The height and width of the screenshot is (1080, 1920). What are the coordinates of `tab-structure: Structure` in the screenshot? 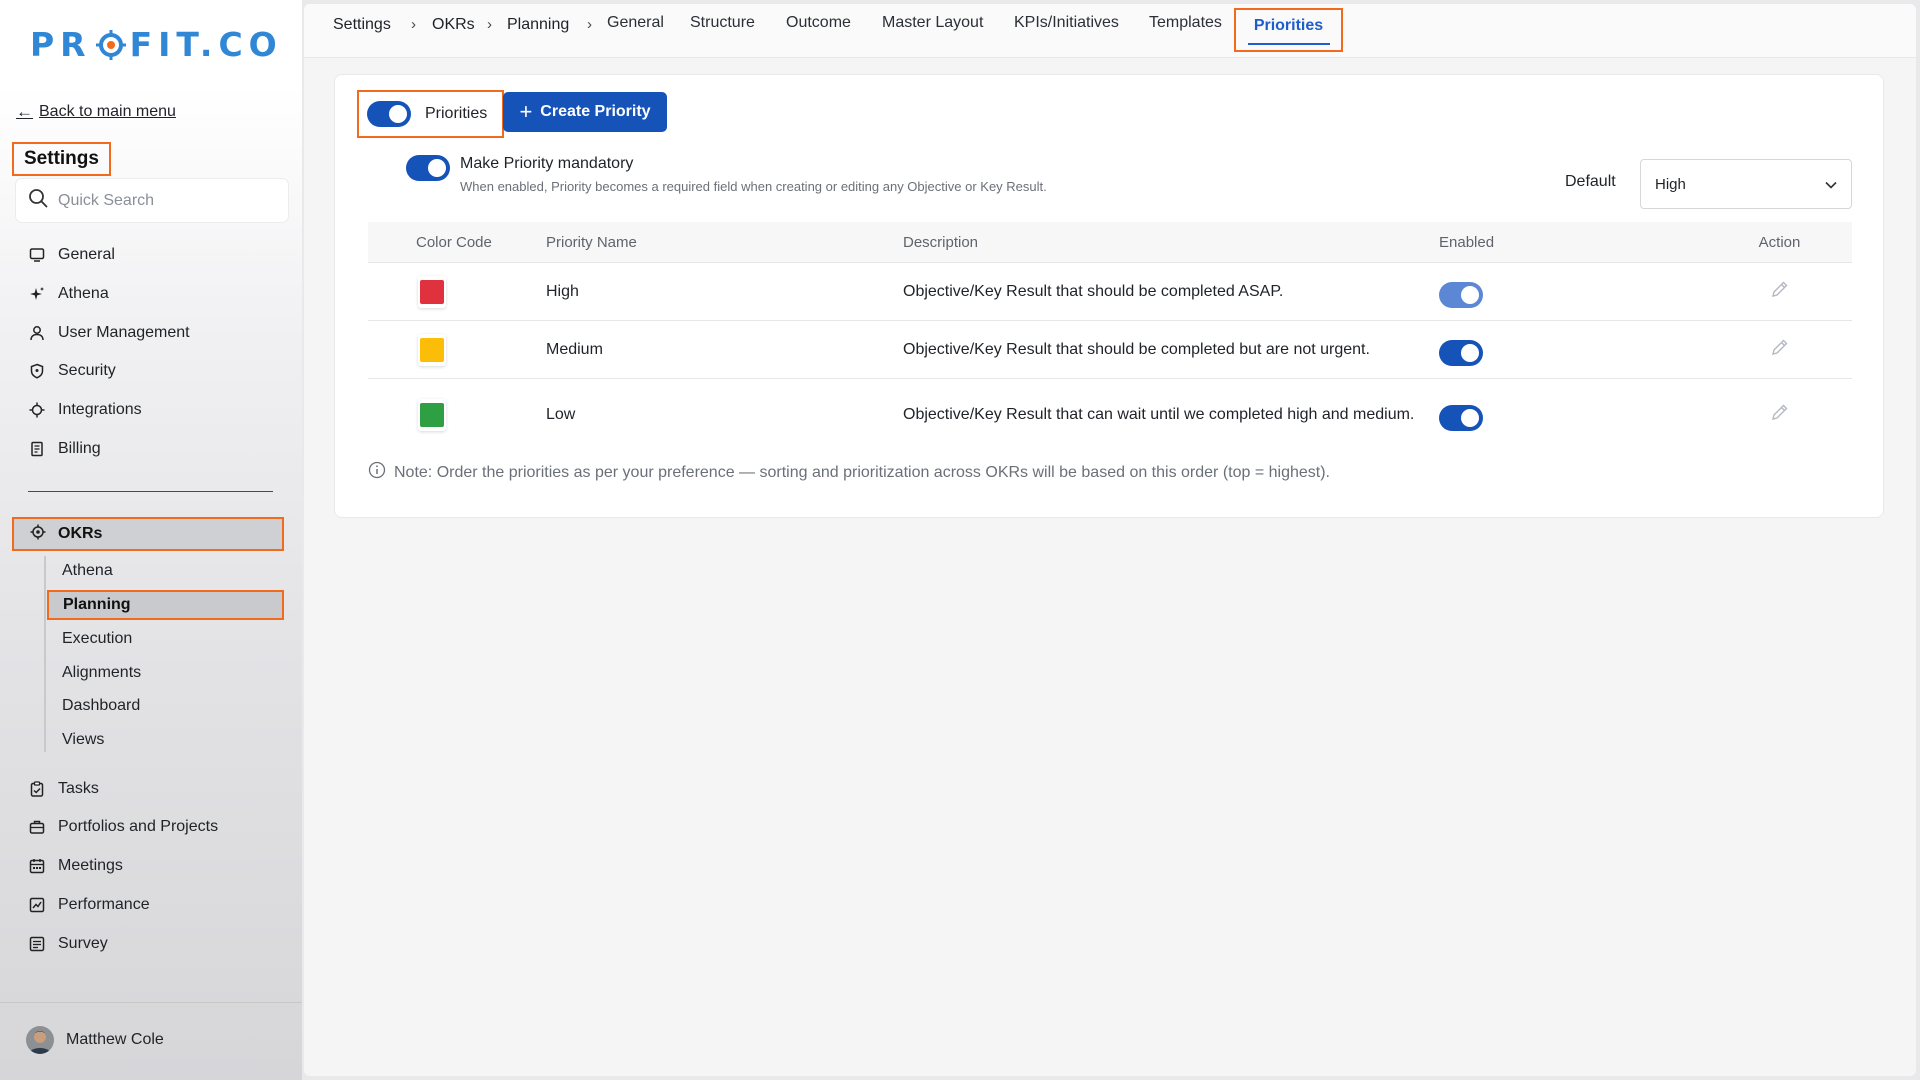 It's located at (722, 23).